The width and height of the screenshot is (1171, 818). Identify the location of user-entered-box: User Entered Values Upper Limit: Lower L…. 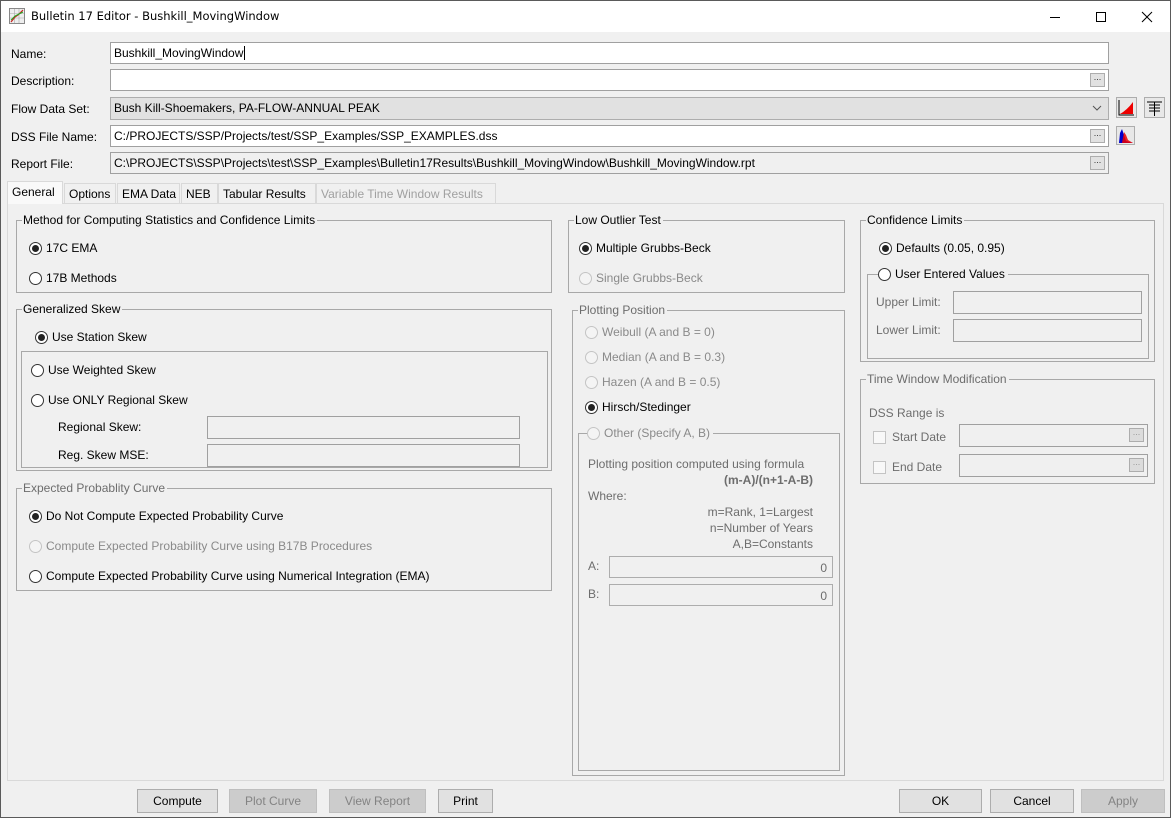
(1008, 313).